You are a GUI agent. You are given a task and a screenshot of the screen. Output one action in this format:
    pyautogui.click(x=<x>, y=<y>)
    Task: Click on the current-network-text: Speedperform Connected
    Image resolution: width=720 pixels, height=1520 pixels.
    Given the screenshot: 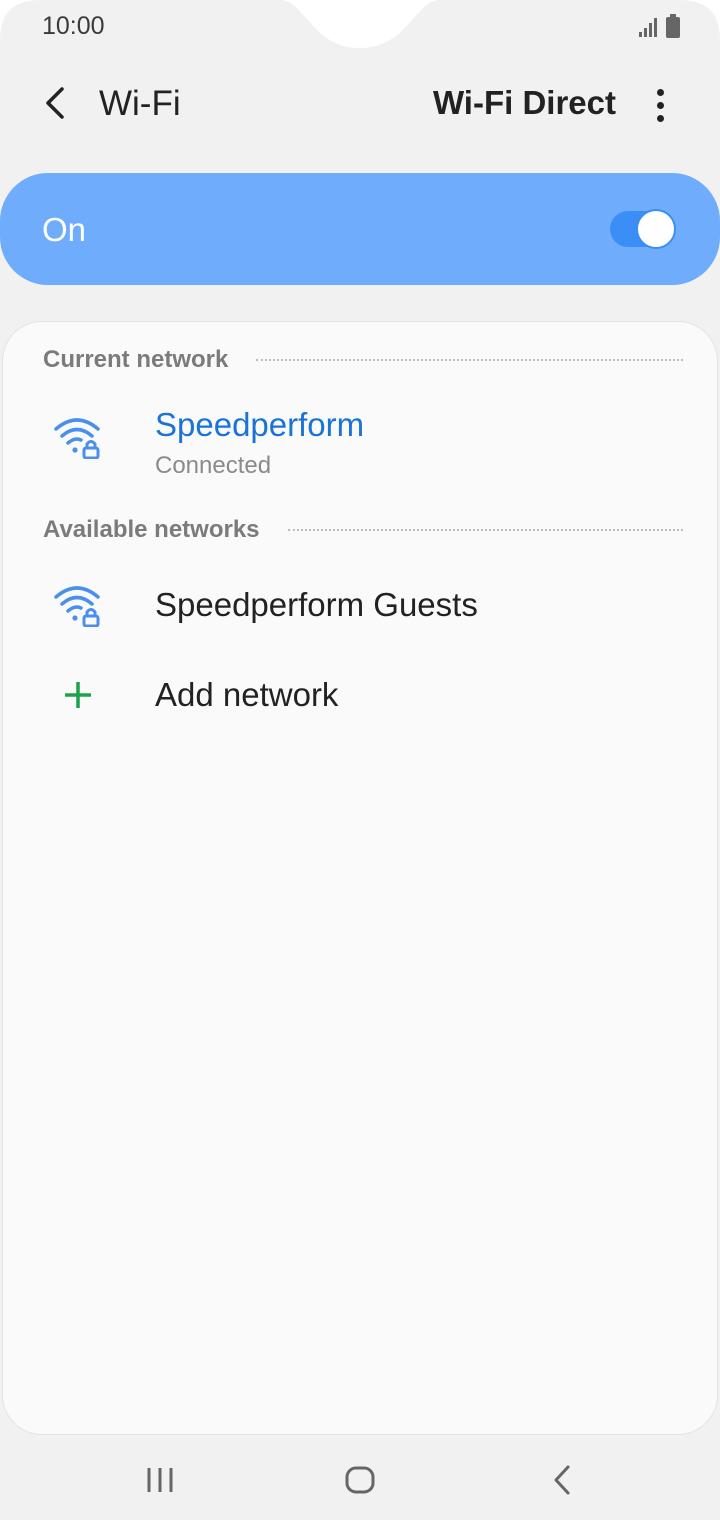 What is the action you would take?
    pyautogui.click(x=259, y=443)
    